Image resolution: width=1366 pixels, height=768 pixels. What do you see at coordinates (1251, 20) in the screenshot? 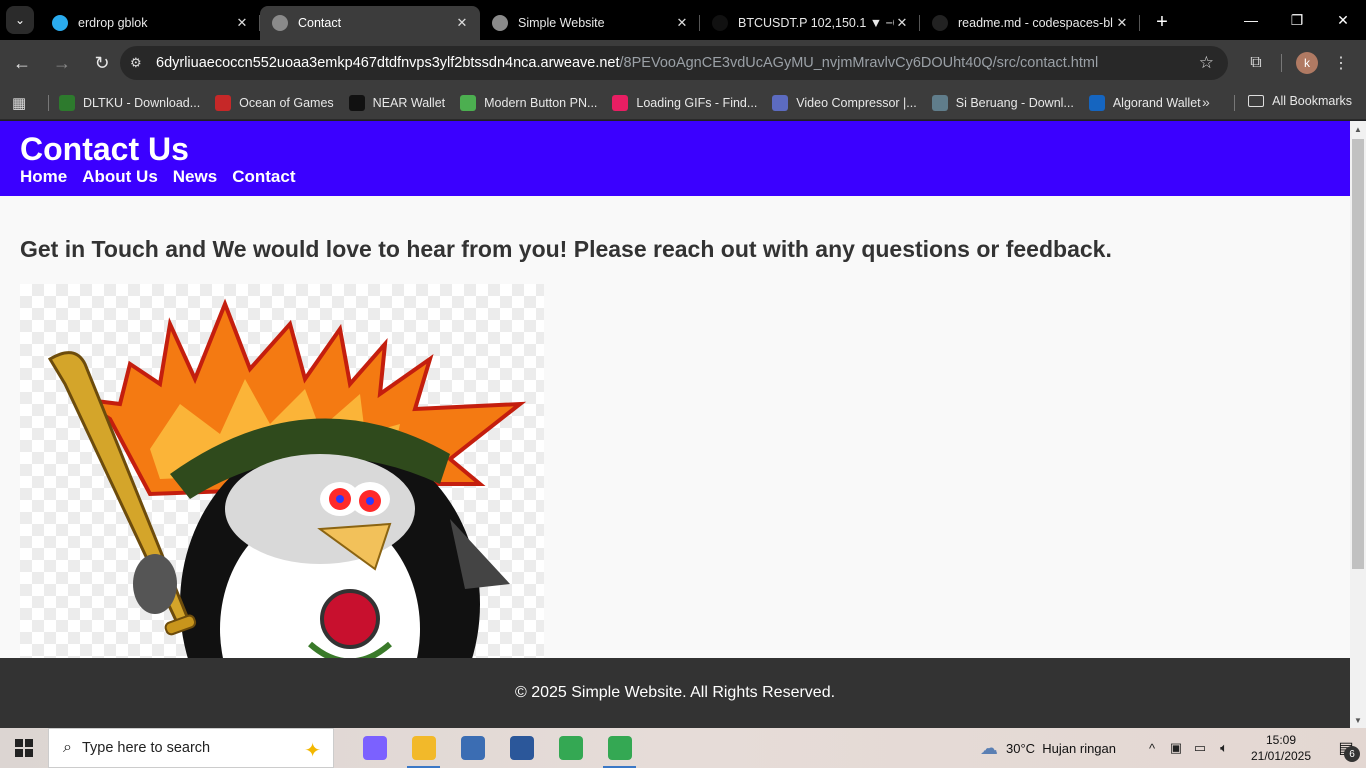
I see `minimize-button: —` at bounding box center [1251, 20].